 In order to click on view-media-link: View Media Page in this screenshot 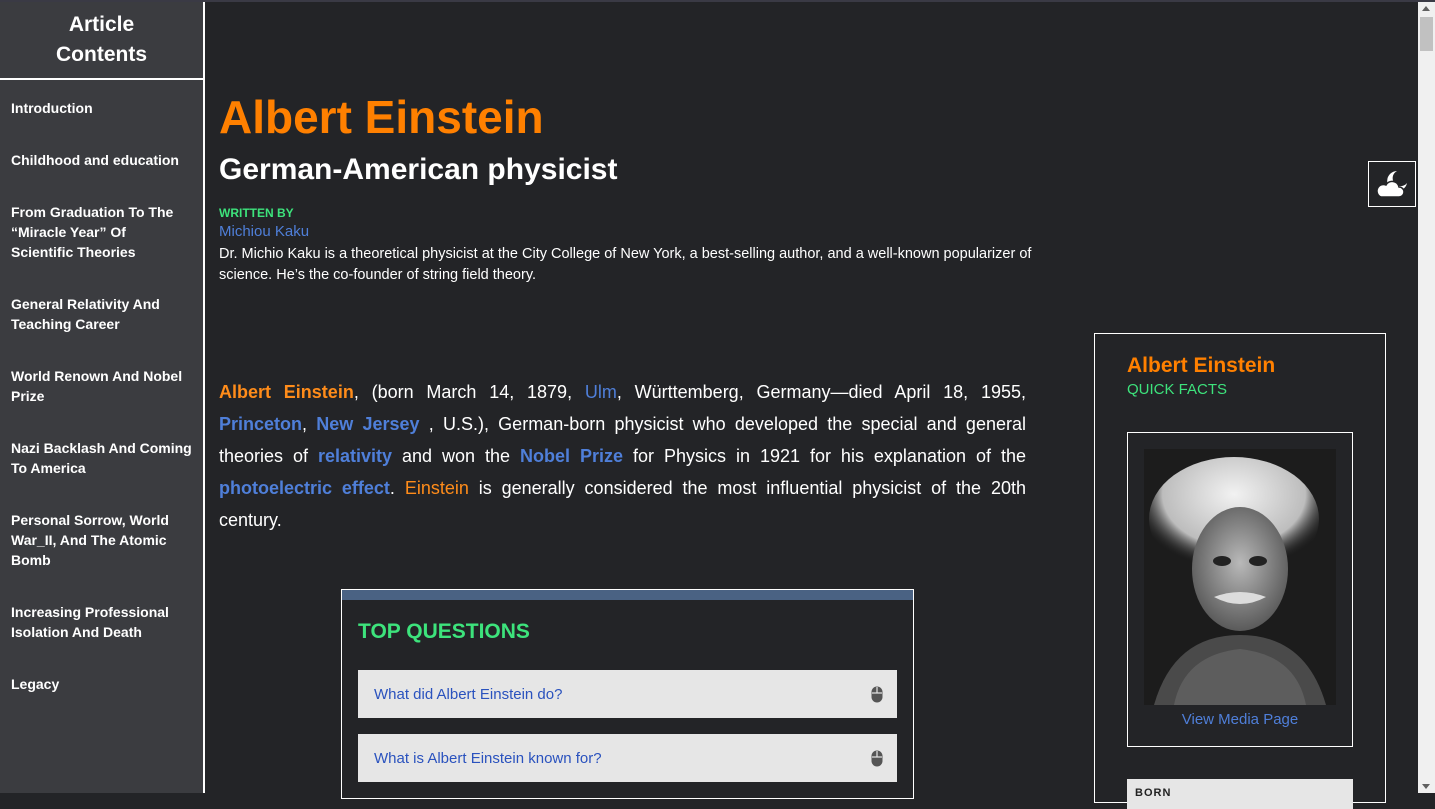, I will do `click(1240, 719)`.